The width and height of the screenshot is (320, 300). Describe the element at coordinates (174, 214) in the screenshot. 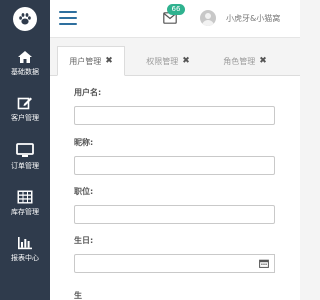

I see `job-input` at that location.